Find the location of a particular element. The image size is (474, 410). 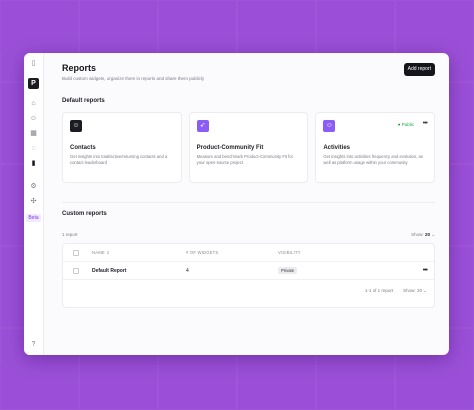

sidebar-rail: ▯ P ⌂ ☺ ▦ ◌ ▮ ⚙ ✣ Beta ? is located at coordinates (34, 204).